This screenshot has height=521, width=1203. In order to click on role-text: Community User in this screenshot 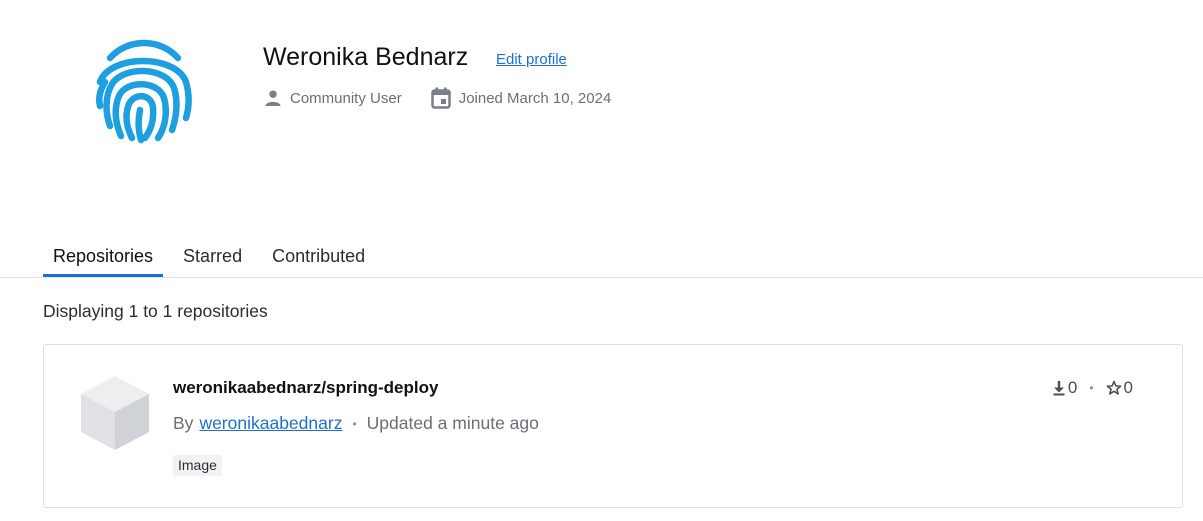, I will do `click(346, 98)`.